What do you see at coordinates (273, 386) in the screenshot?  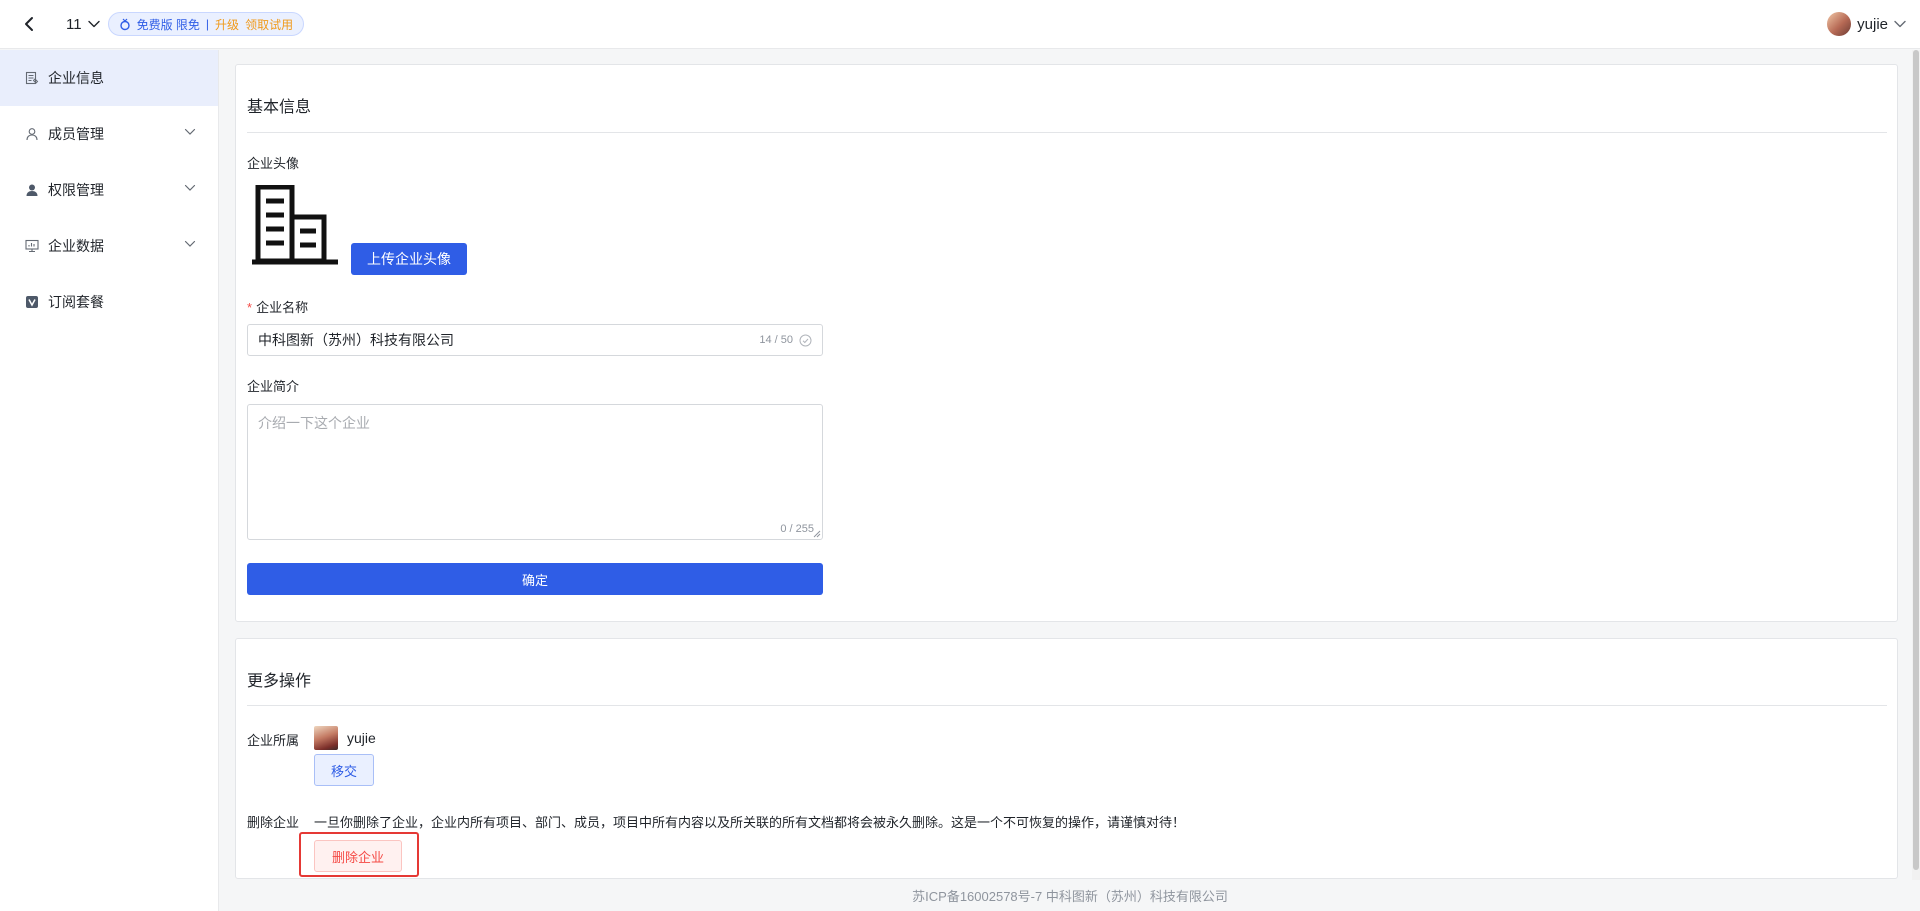 I see `company-intro-label: 企业简介` at bounding box center [273, 386].